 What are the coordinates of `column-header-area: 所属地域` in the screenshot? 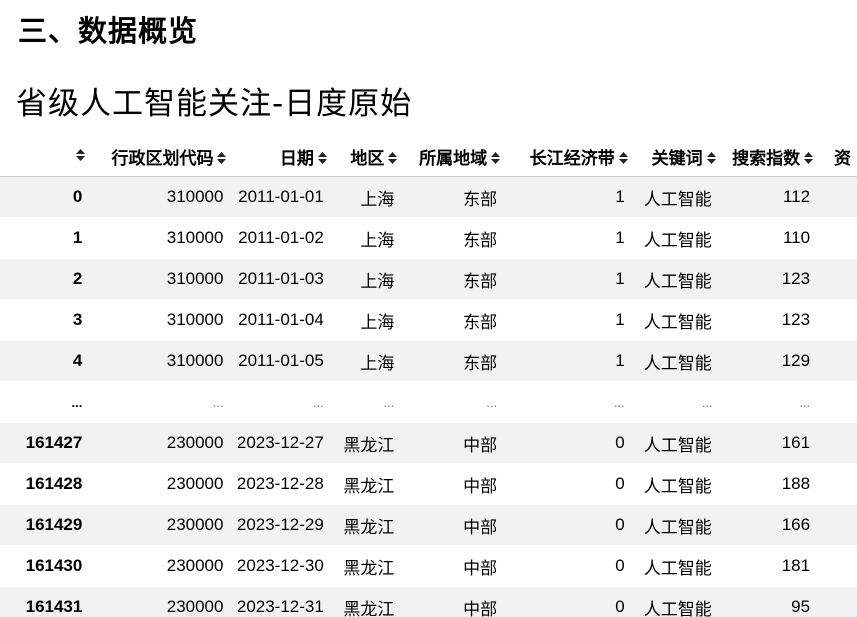 It's located at (455, 156).